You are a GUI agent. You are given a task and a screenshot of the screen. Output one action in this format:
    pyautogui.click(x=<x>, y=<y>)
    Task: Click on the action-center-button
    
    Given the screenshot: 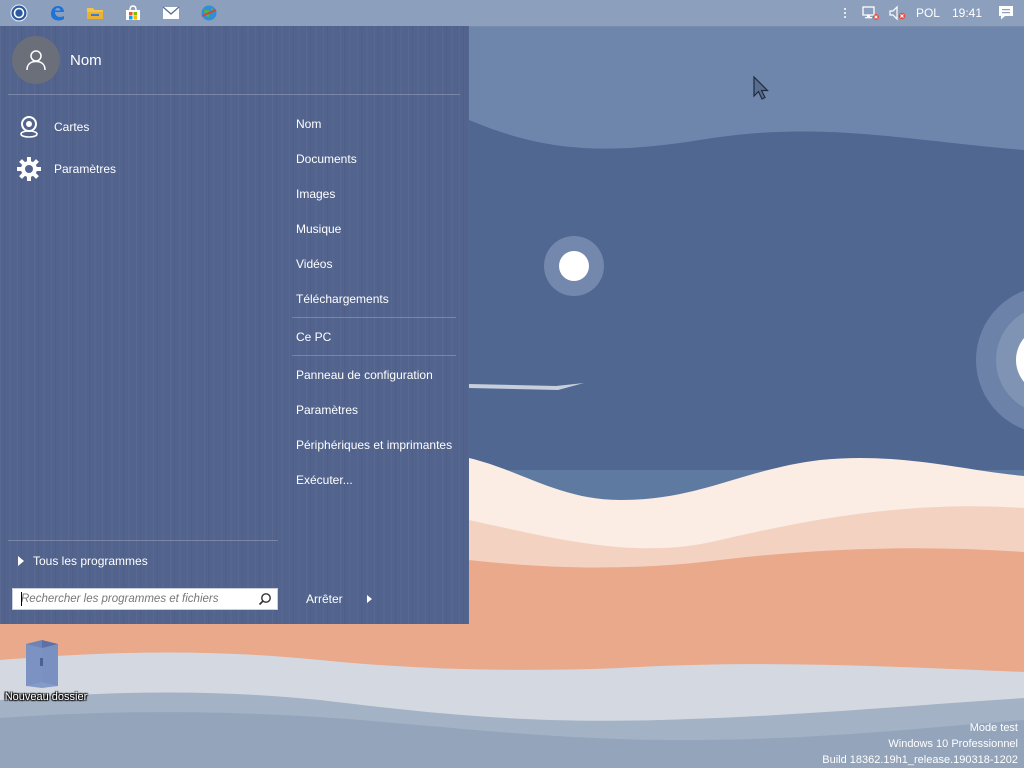 What is the action you would take?
    pyautogui.click(x=1006, y=13)
    